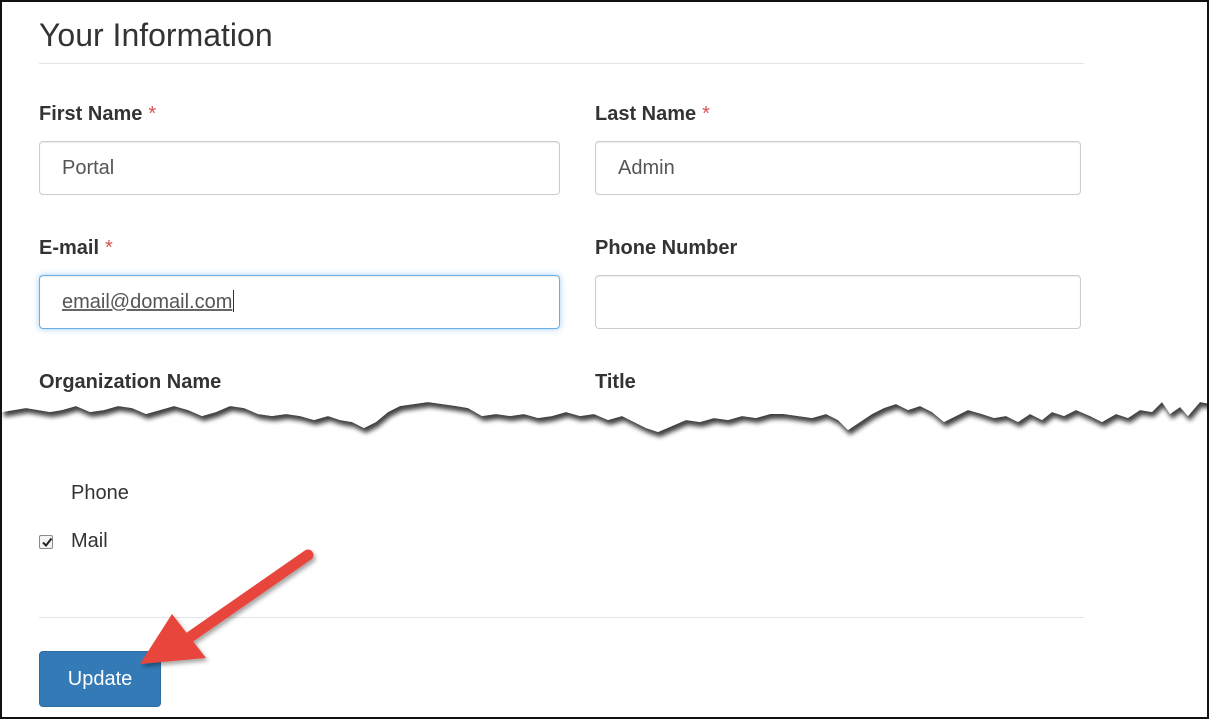 Image resolution: width=1209 pixels, height=719 pixels. Describe the element at coordinates (838, 168) in the screenshot. I see `last-name-input: Admin` at that location.